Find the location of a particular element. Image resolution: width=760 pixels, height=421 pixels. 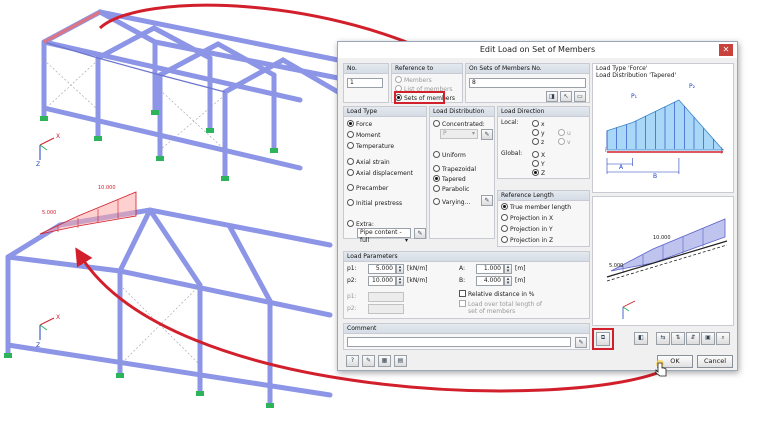

on-sets-field: 8 is located at coordinates (527, 83).